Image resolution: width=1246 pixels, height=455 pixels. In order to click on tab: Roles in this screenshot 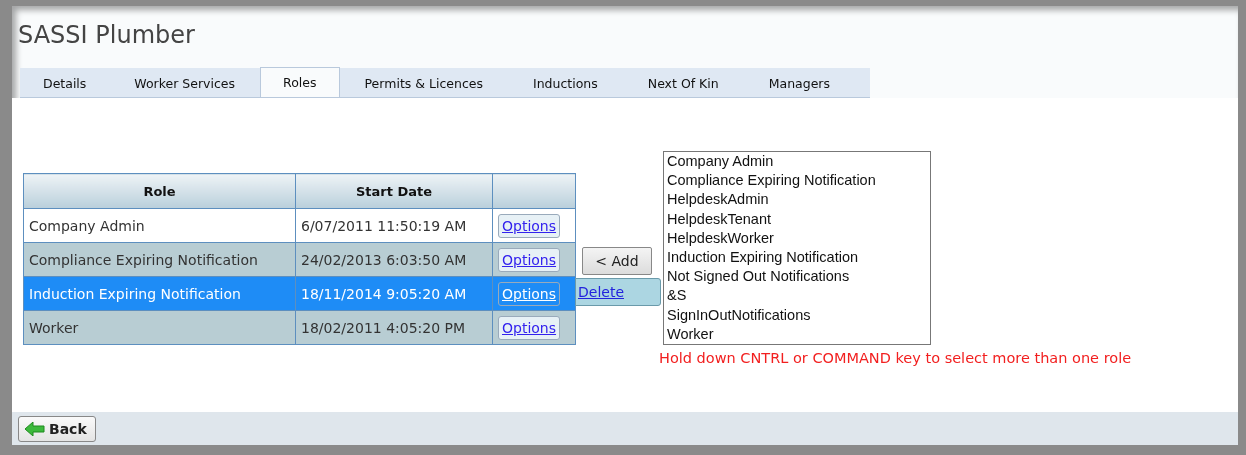, I will do `click(300, 82)`.